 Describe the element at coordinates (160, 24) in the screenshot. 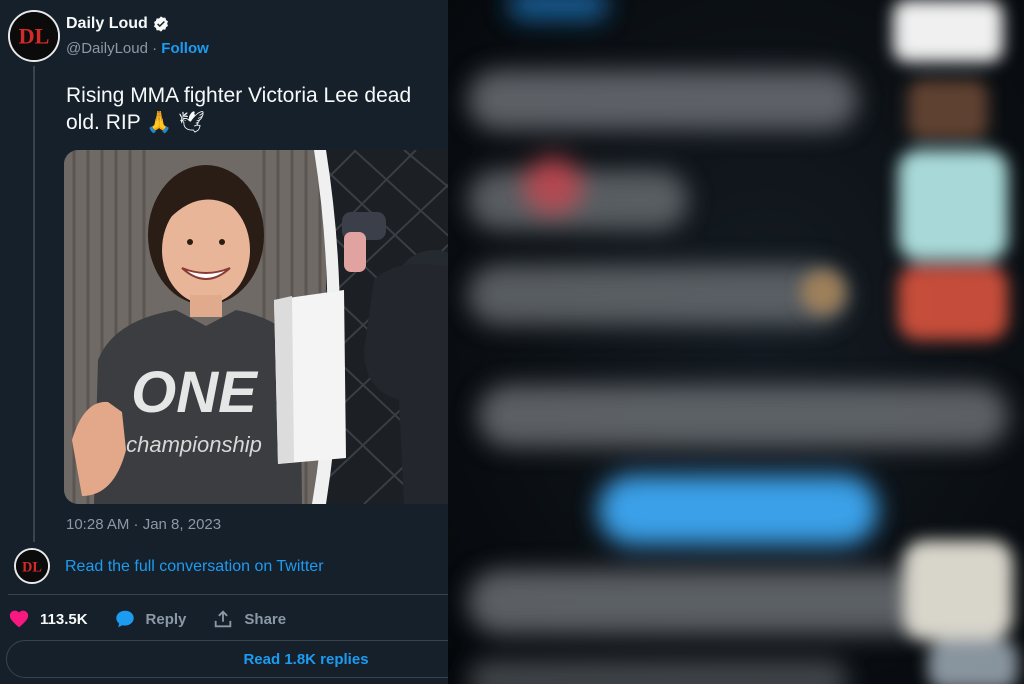

I see `verified-badge-icon` at that location.